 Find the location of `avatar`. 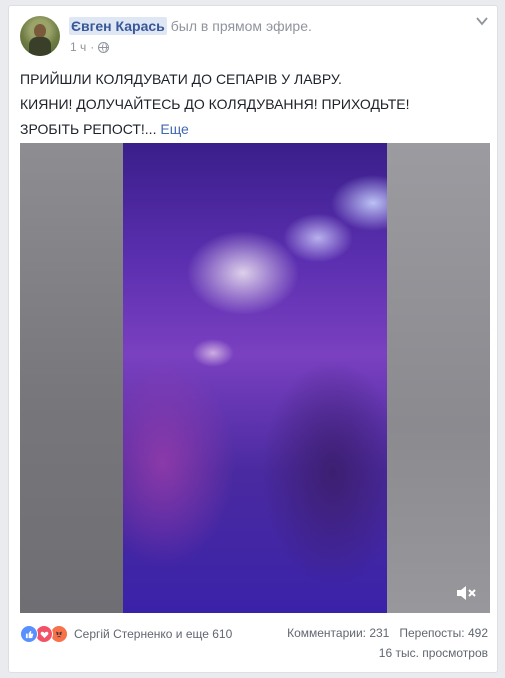

avatar is located at coordinates (40, 36).